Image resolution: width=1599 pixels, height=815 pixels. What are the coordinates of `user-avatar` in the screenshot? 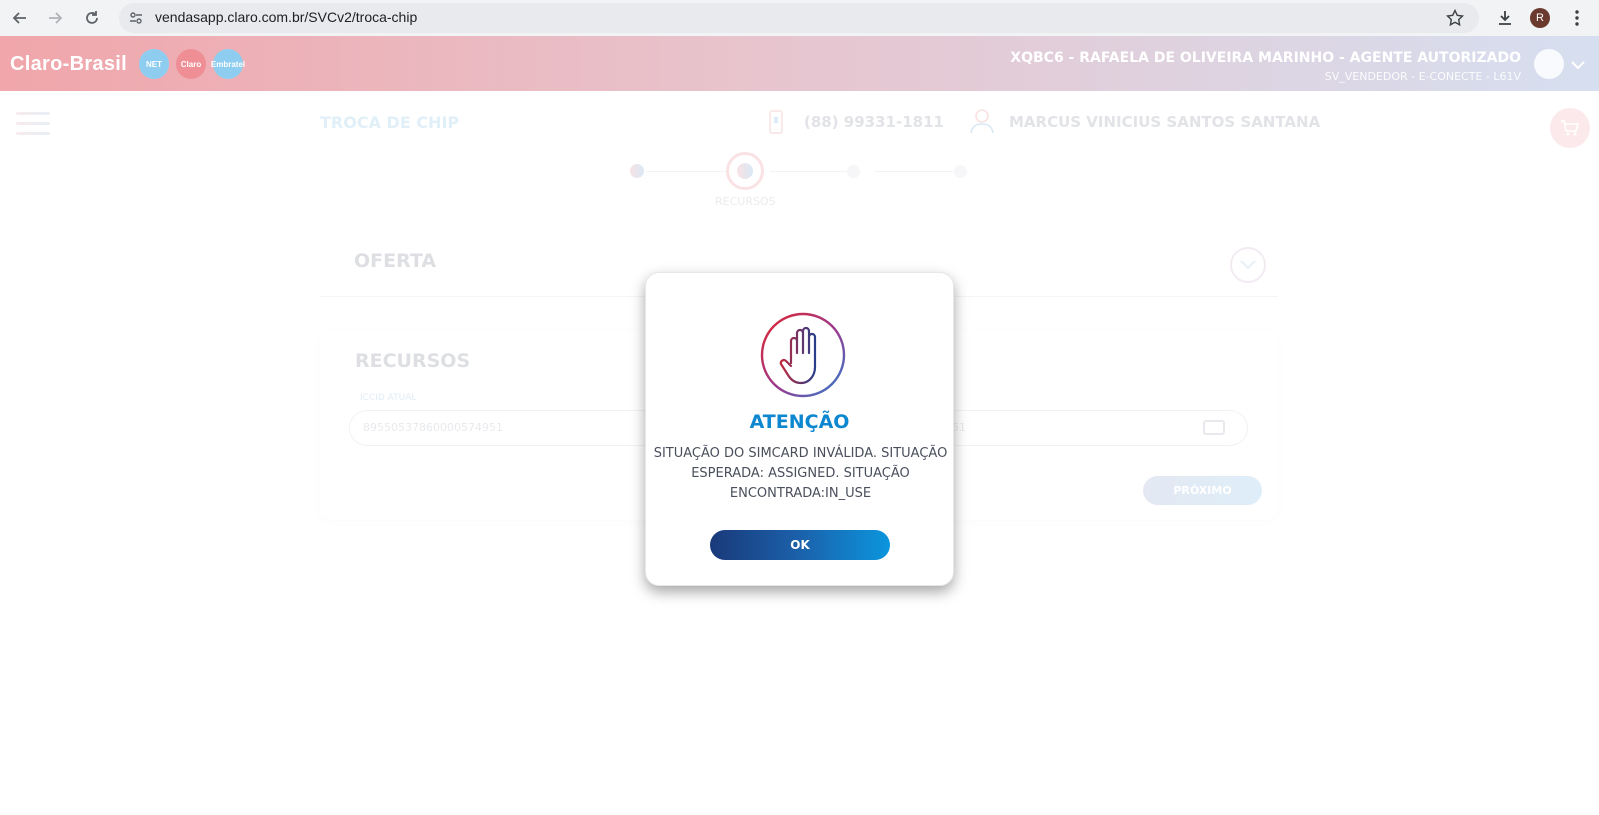 It's located at (1549, 64).